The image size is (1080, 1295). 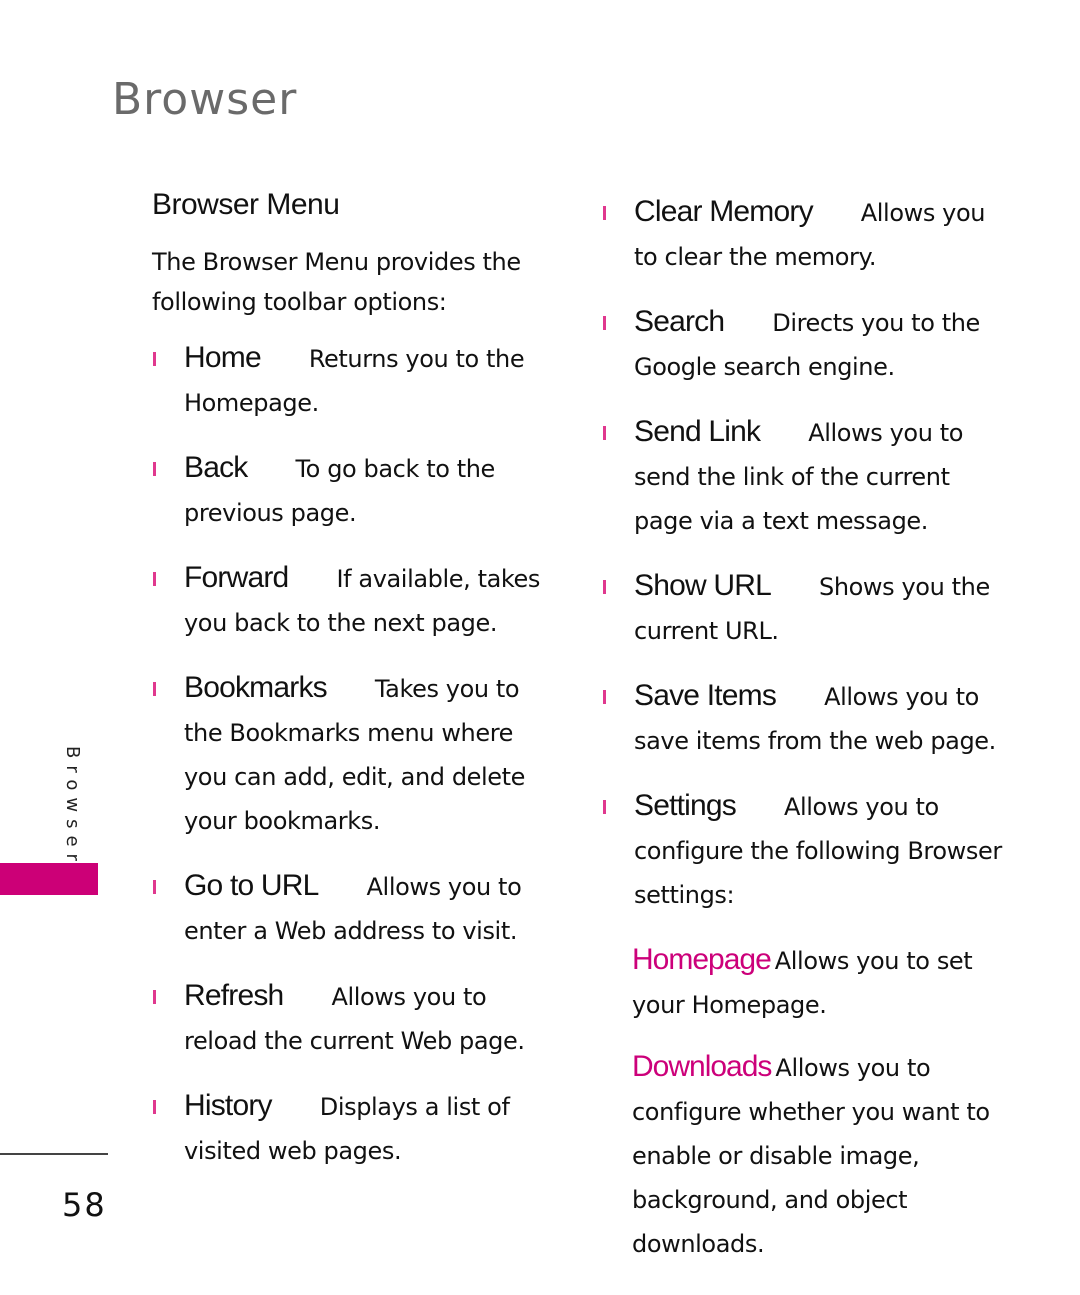 What do you see at coordinates (679, 321) in the screenshot?
I see `item-term: Search` at bounding box center [679, 321].